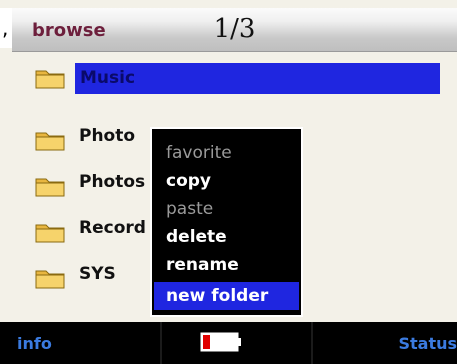 Image resolution: width=457 pixels, height=364 pixels. What do you see at coordinates (112, 182) in the screenshot?
I see `folder-label: Photos` at bounding box center [112, 182].